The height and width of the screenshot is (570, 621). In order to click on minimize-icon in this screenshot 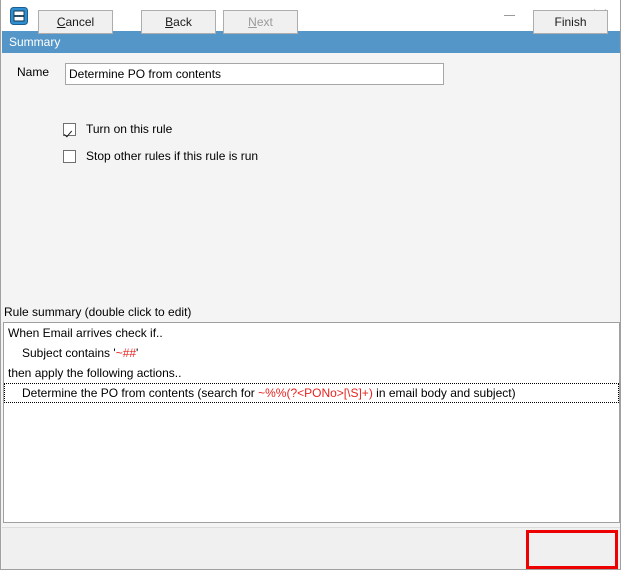, I will do `click(509, 15)`.